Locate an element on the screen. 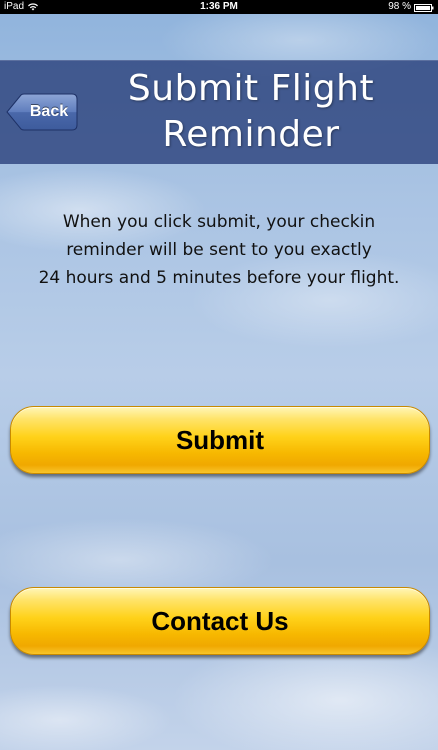 The height and width of the screenshot is (750, 438). battery-icon is located at coordinates (424, 7).